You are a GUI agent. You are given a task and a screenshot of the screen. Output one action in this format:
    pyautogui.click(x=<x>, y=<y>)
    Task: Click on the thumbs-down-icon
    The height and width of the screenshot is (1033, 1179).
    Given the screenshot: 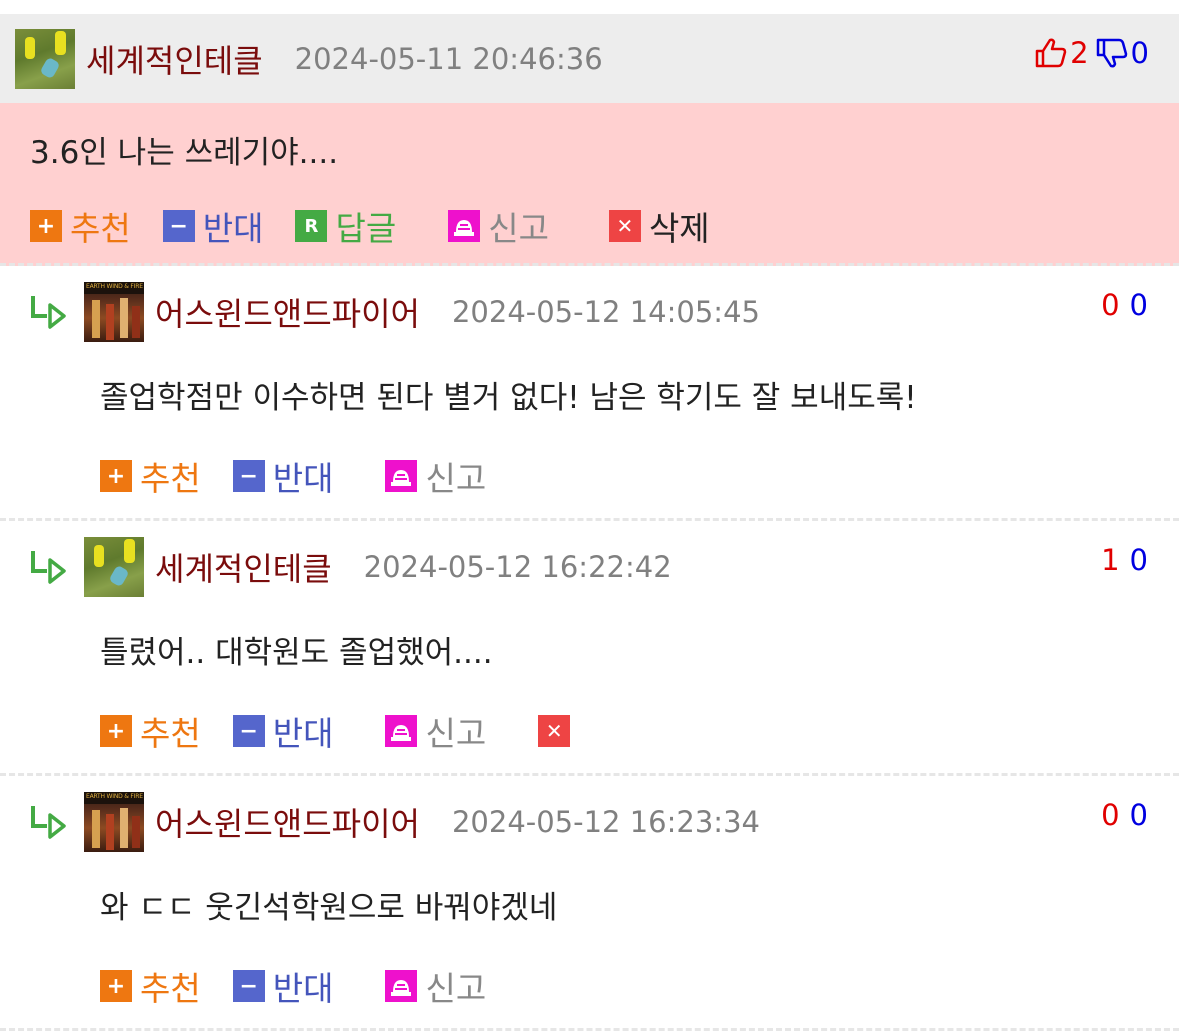 What is the action you would take?
    pyautogui.click(x=1112, y=53)
    